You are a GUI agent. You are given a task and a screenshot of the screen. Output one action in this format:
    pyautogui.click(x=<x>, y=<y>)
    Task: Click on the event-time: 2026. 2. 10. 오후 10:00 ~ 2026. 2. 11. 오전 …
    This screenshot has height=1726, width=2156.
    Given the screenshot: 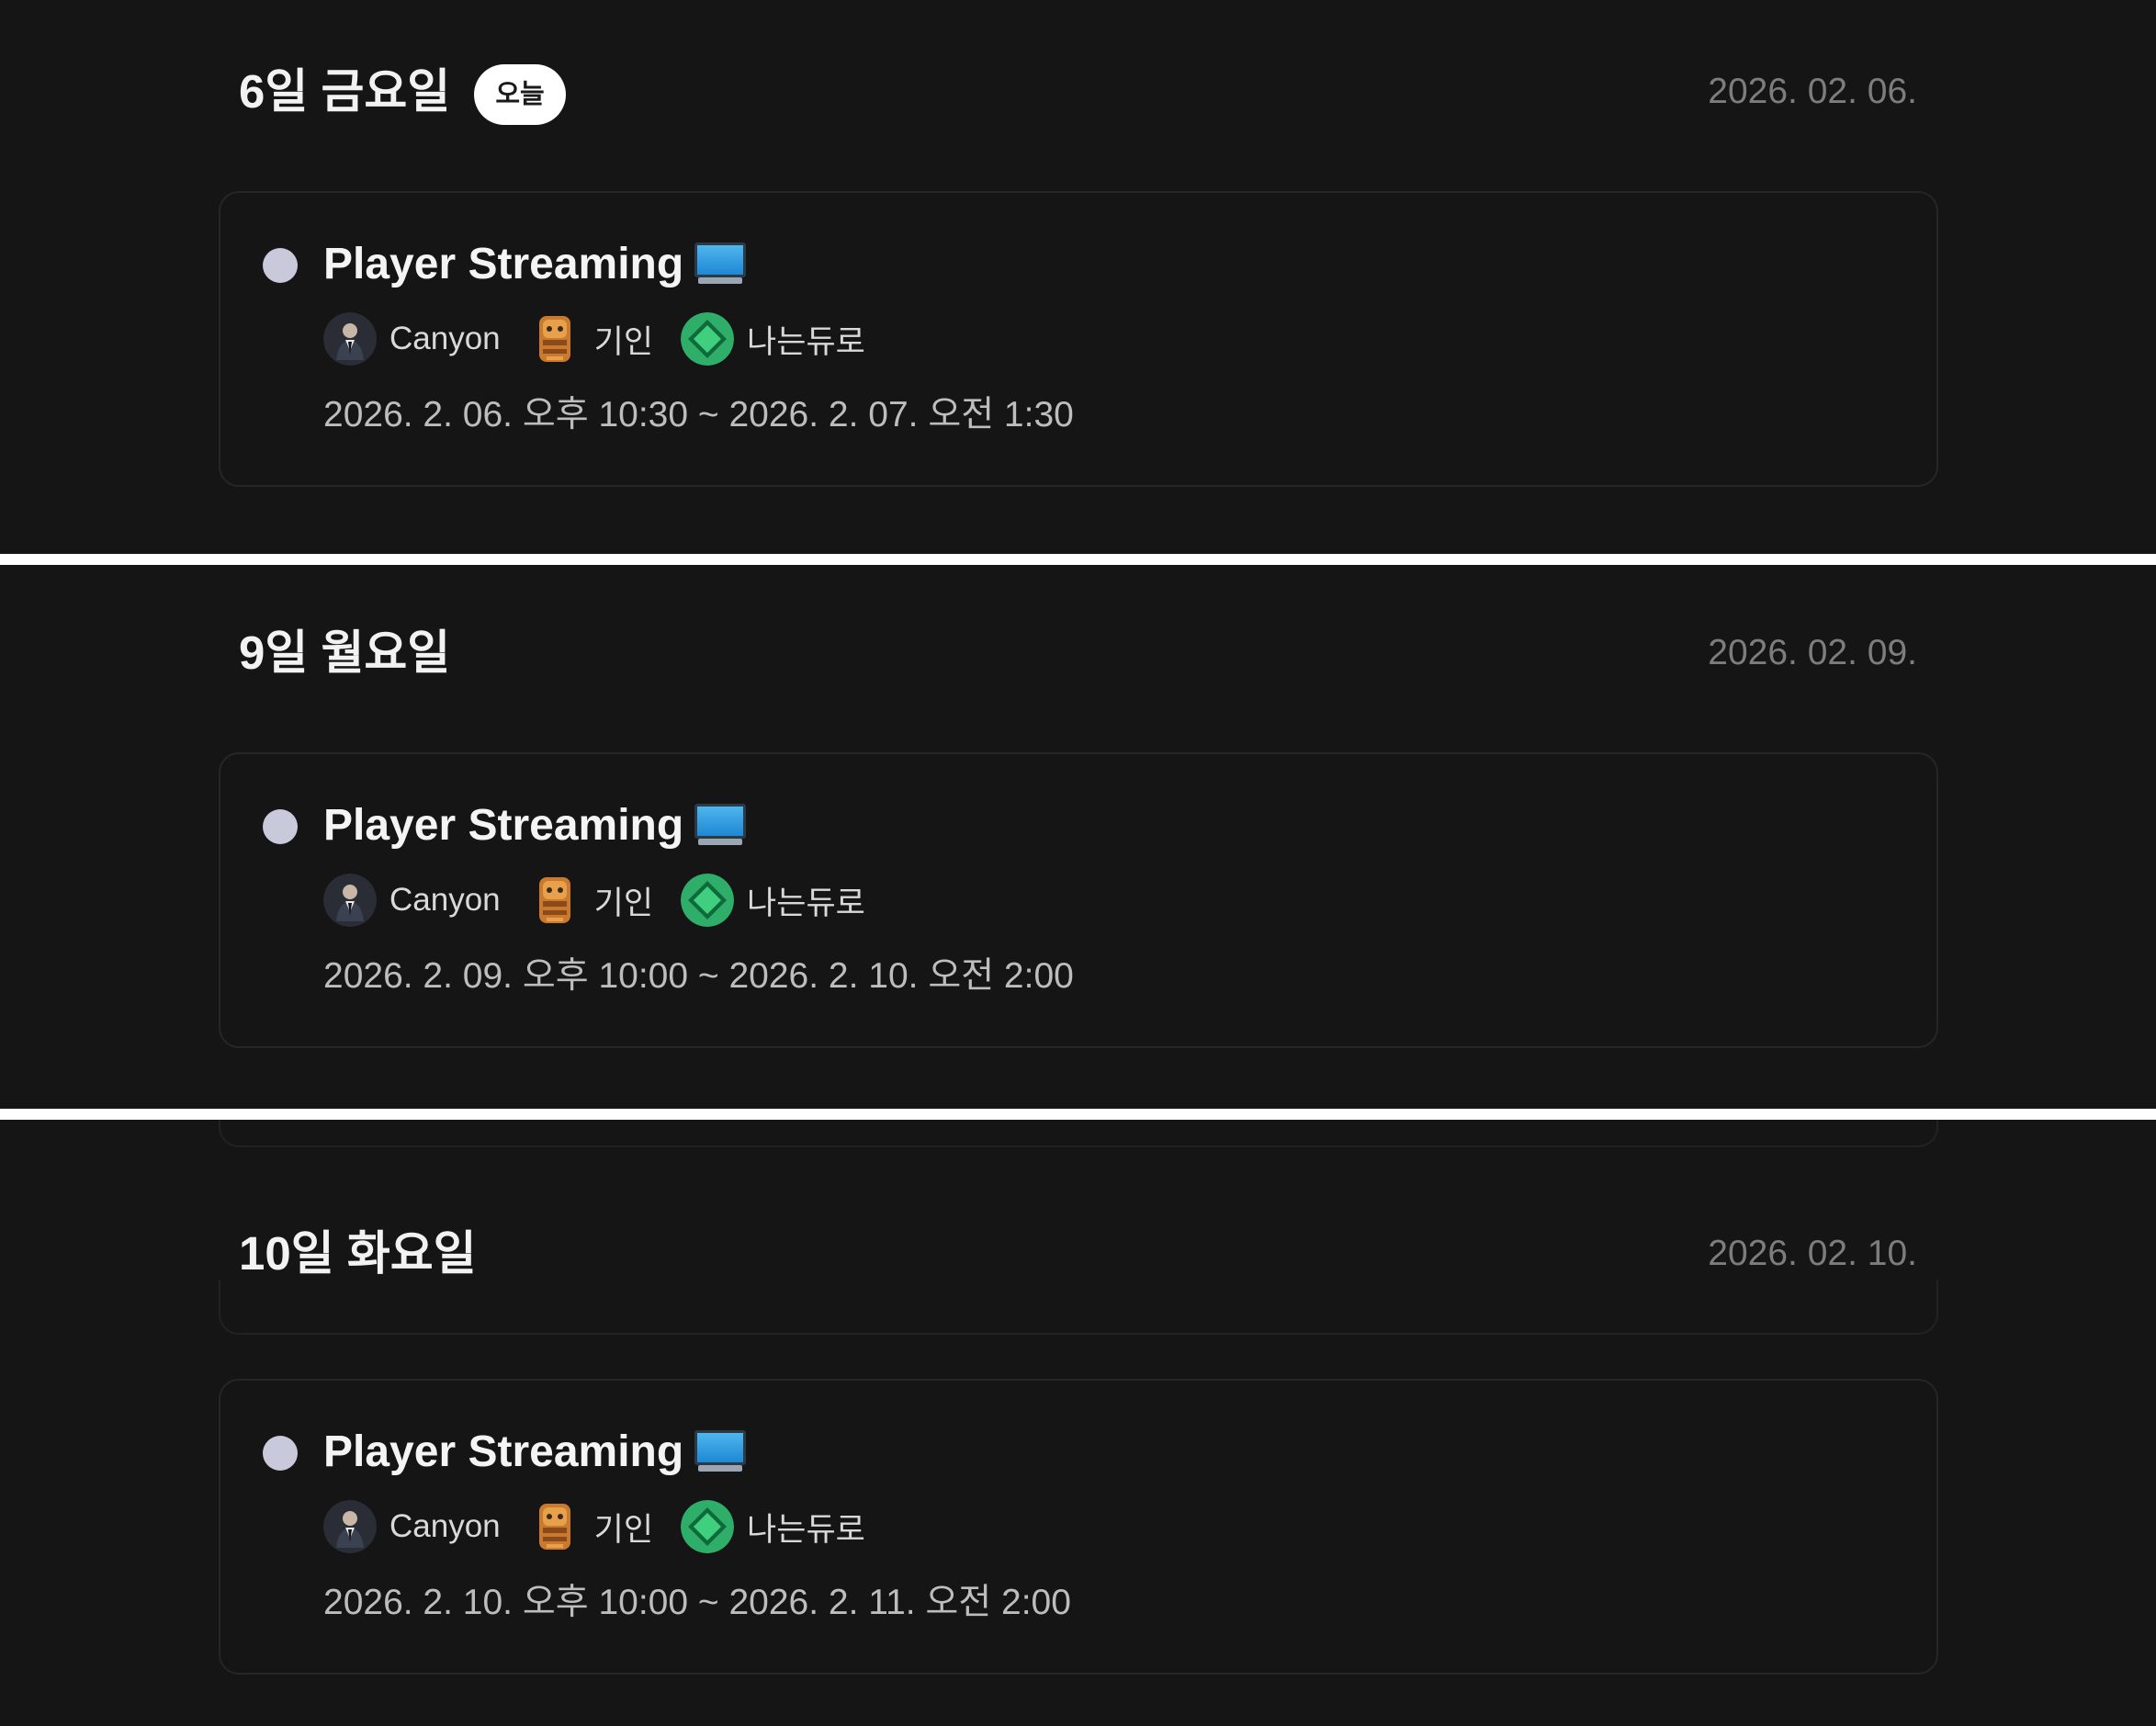 What is the action you would take?
    pyautogui.click(x=697, y=1603)
    